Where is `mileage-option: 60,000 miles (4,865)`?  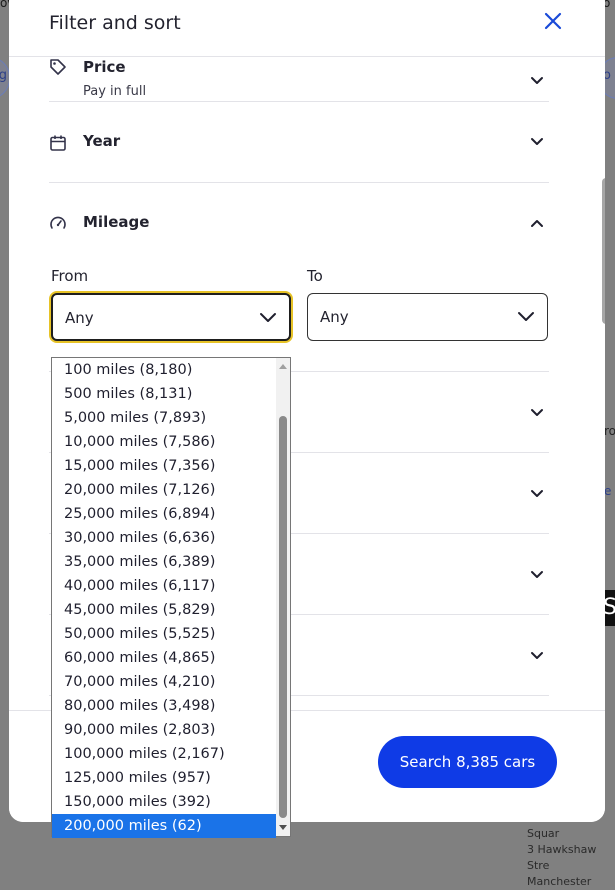 mileage-option: 60,000 miles (4,865) is located at coordinates (164, 658).